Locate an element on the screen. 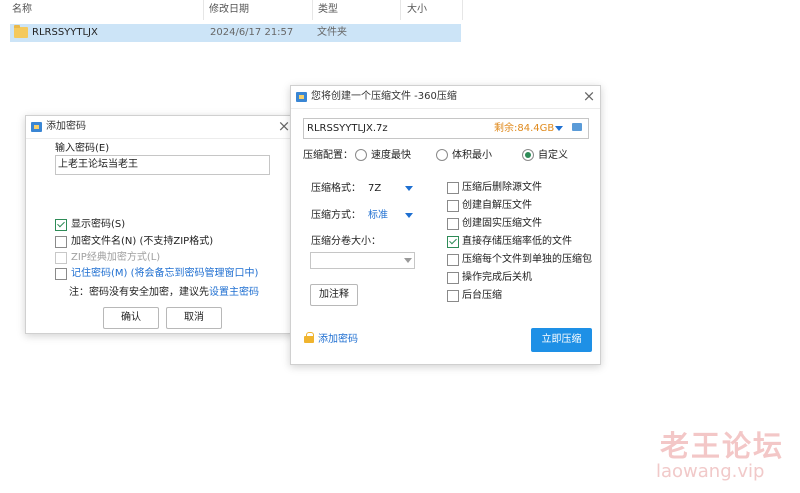 This screenshot has width=800, height=493. delete-source-label: 压缩后删除源文件 is located at coordinates (502, 188).